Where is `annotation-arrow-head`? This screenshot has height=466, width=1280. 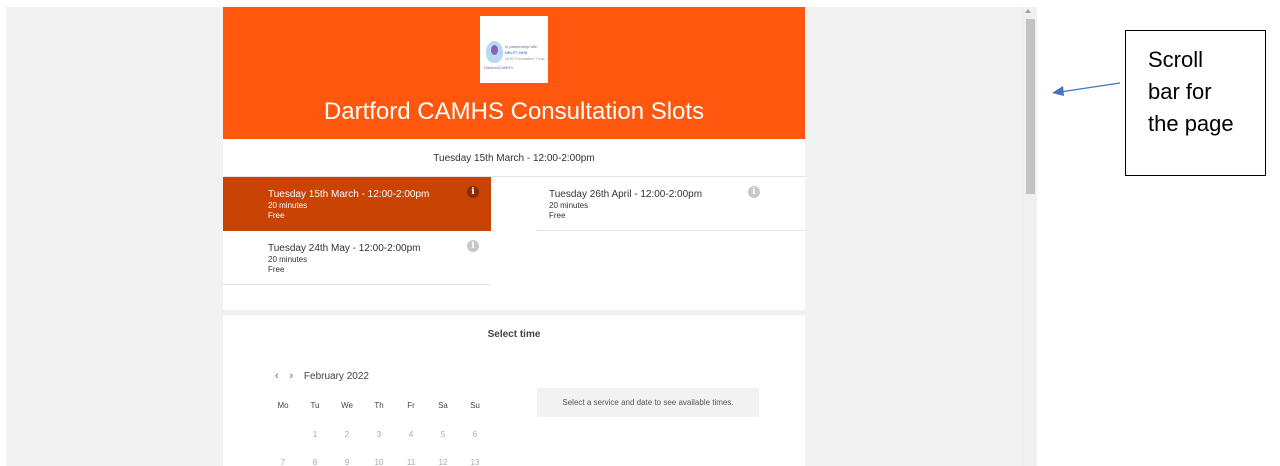 annotation-arrow-head is located at coordinates (1058, 91).